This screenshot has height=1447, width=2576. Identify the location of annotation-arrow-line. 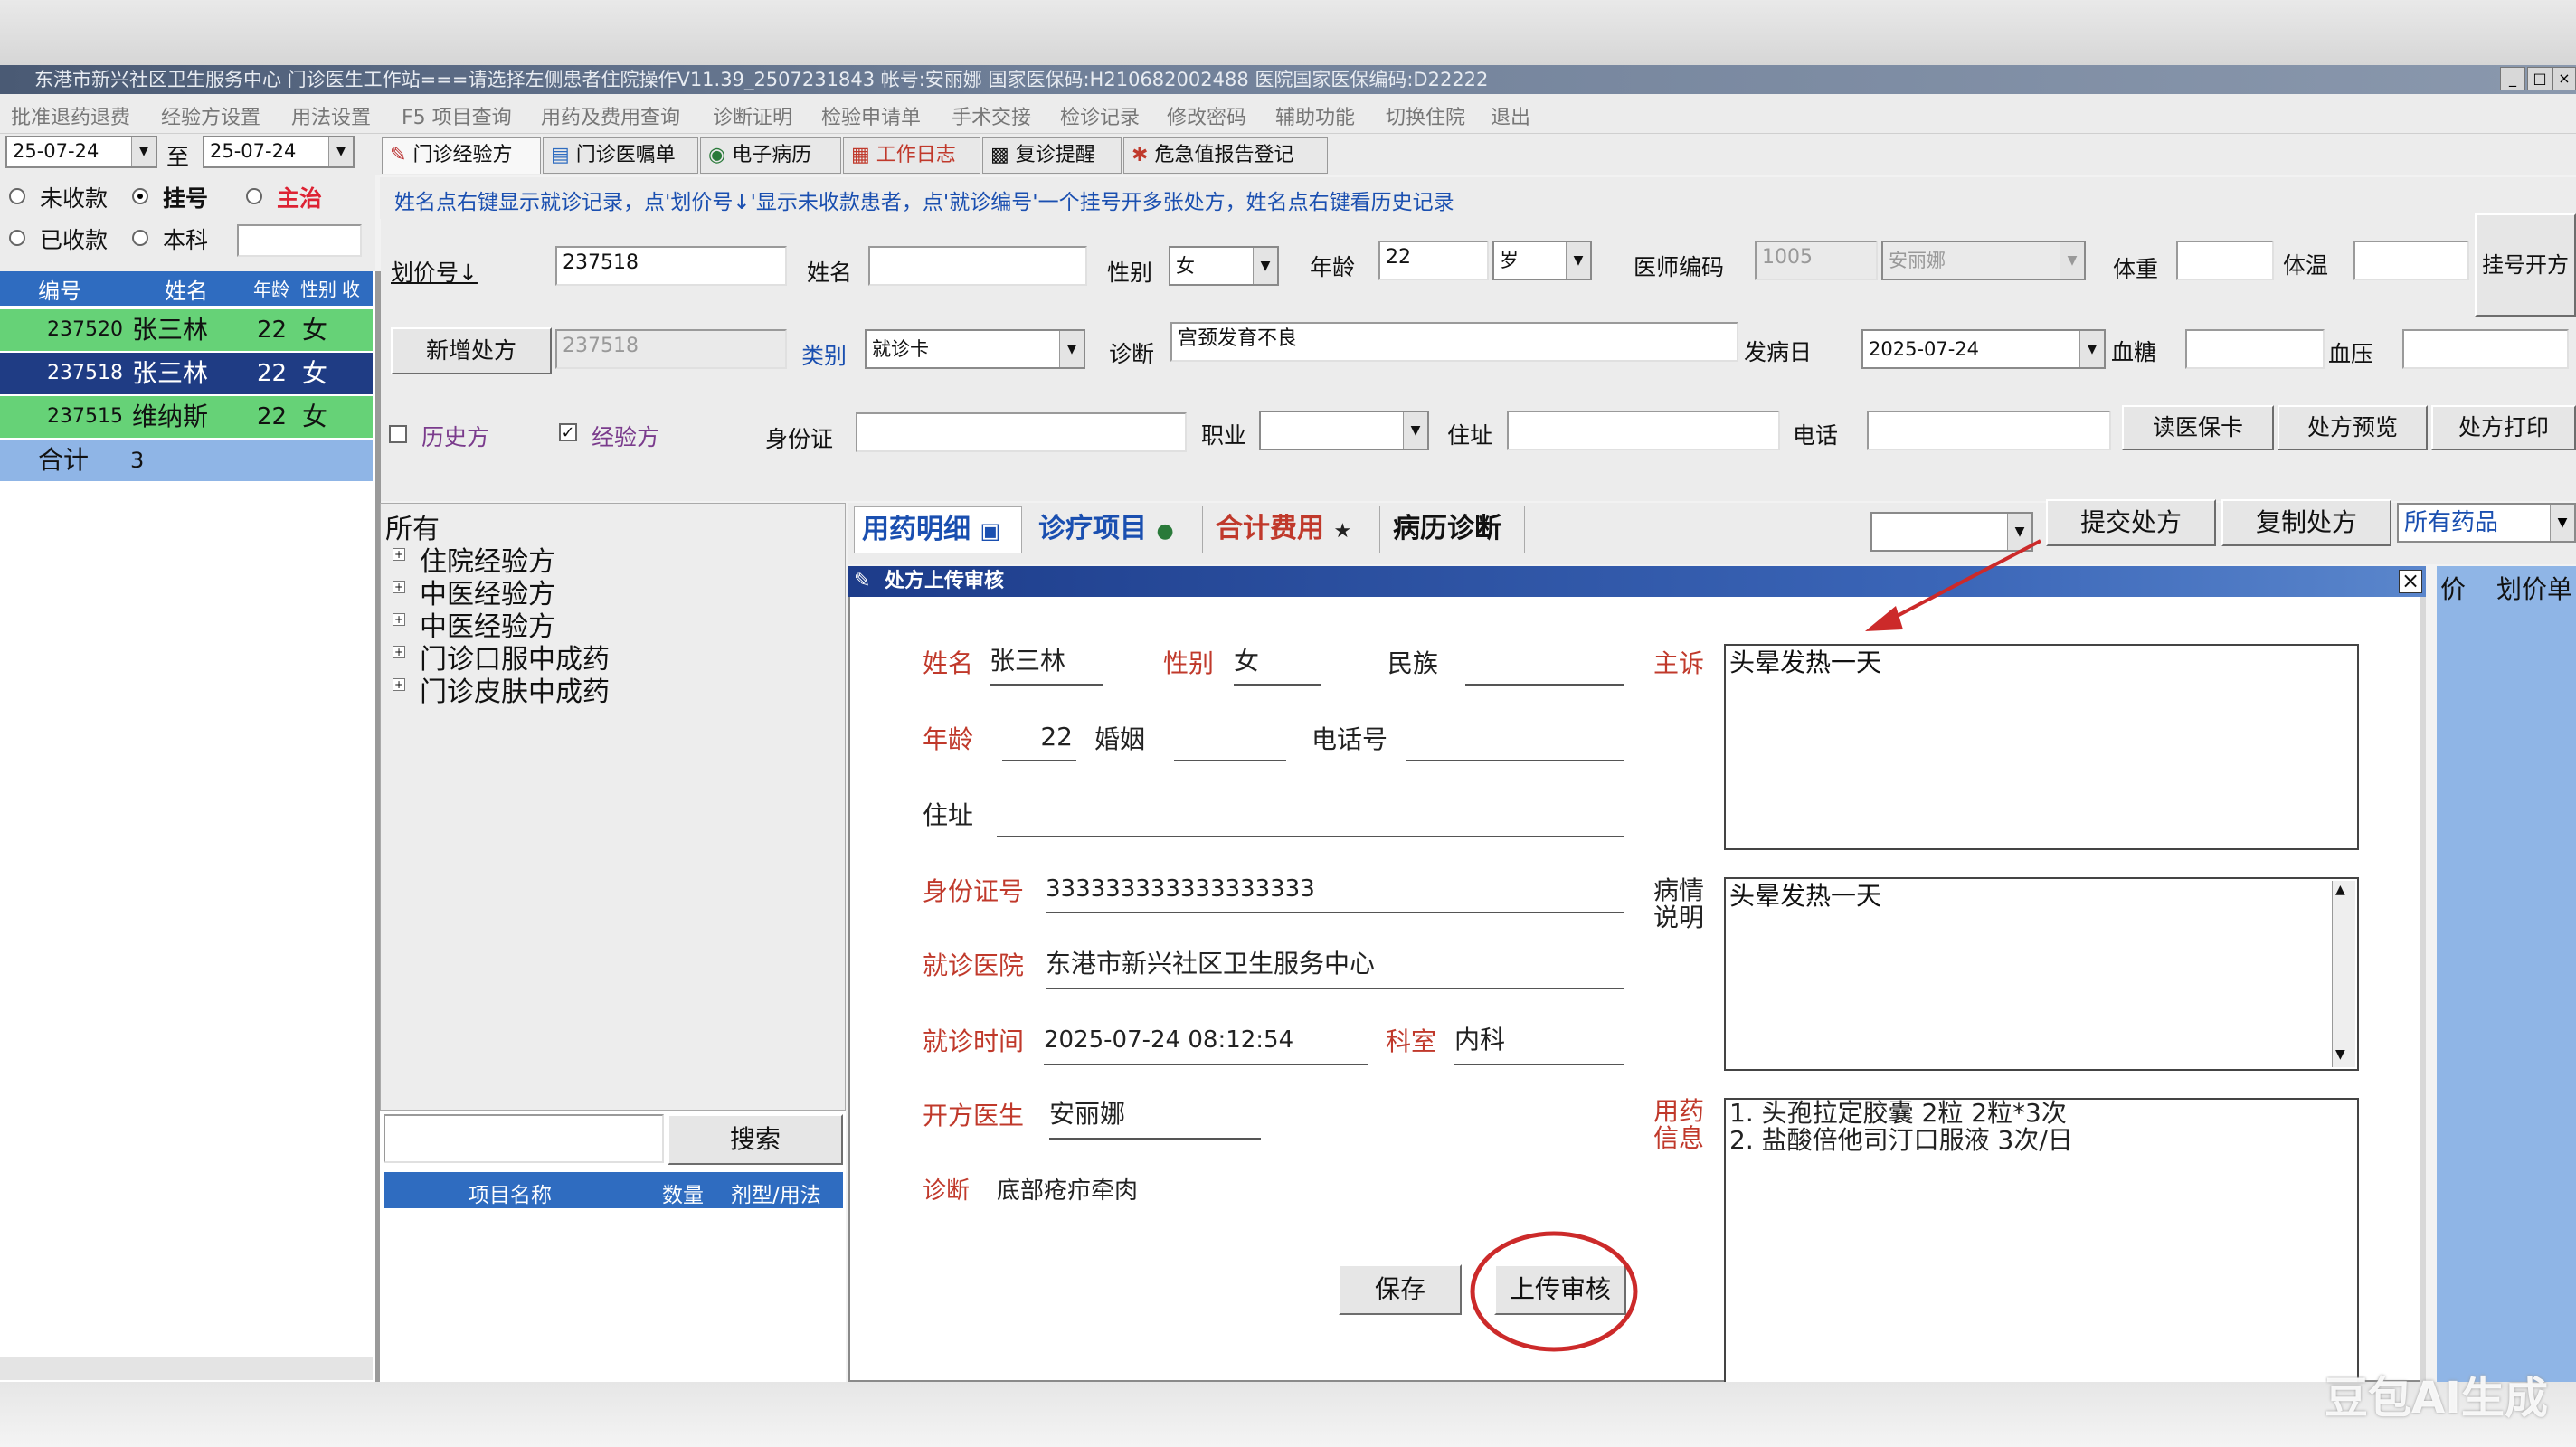
(1965, 580).